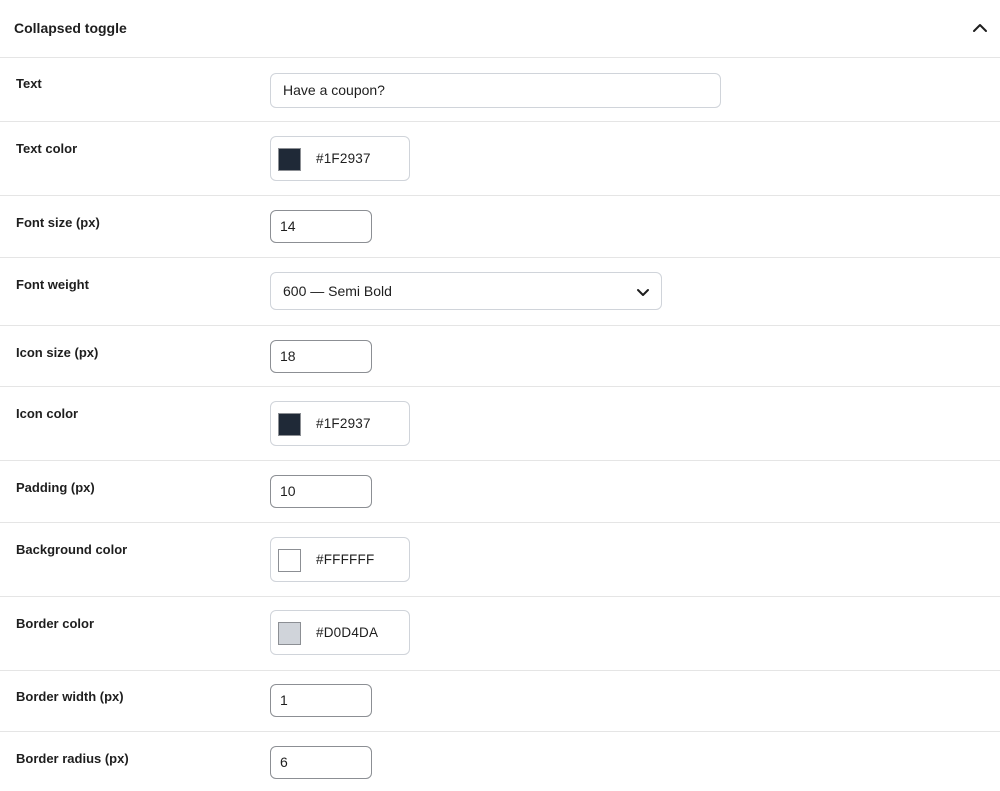 Image resolution: width=1000 pixels, height=791 pixels. What do you see at coordinates (500, 159) in the screenshot?
I see `row-text-color: Text color #1F2937` at bounding box center [500, 159].